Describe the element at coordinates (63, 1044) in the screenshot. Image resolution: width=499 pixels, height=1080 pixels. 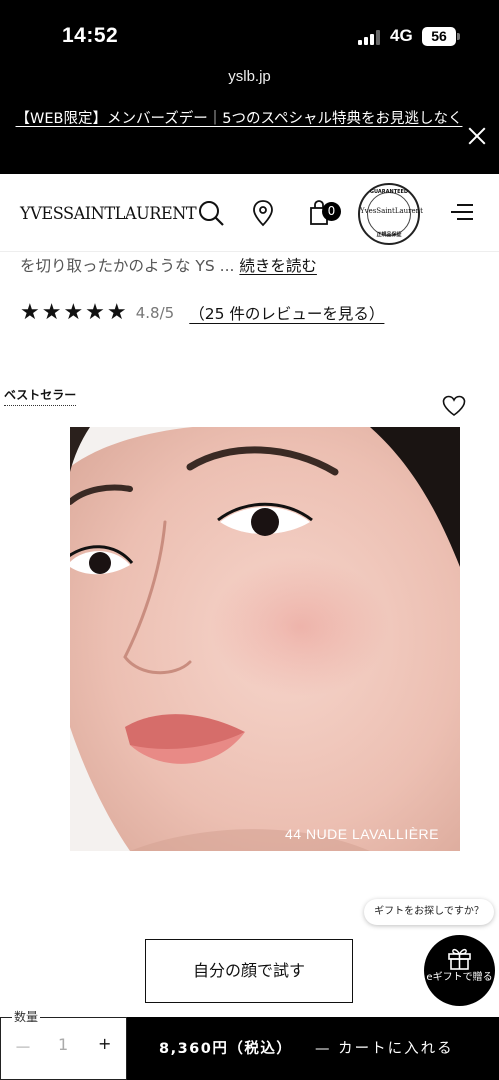
I see `quantity-value: 1` at that location.